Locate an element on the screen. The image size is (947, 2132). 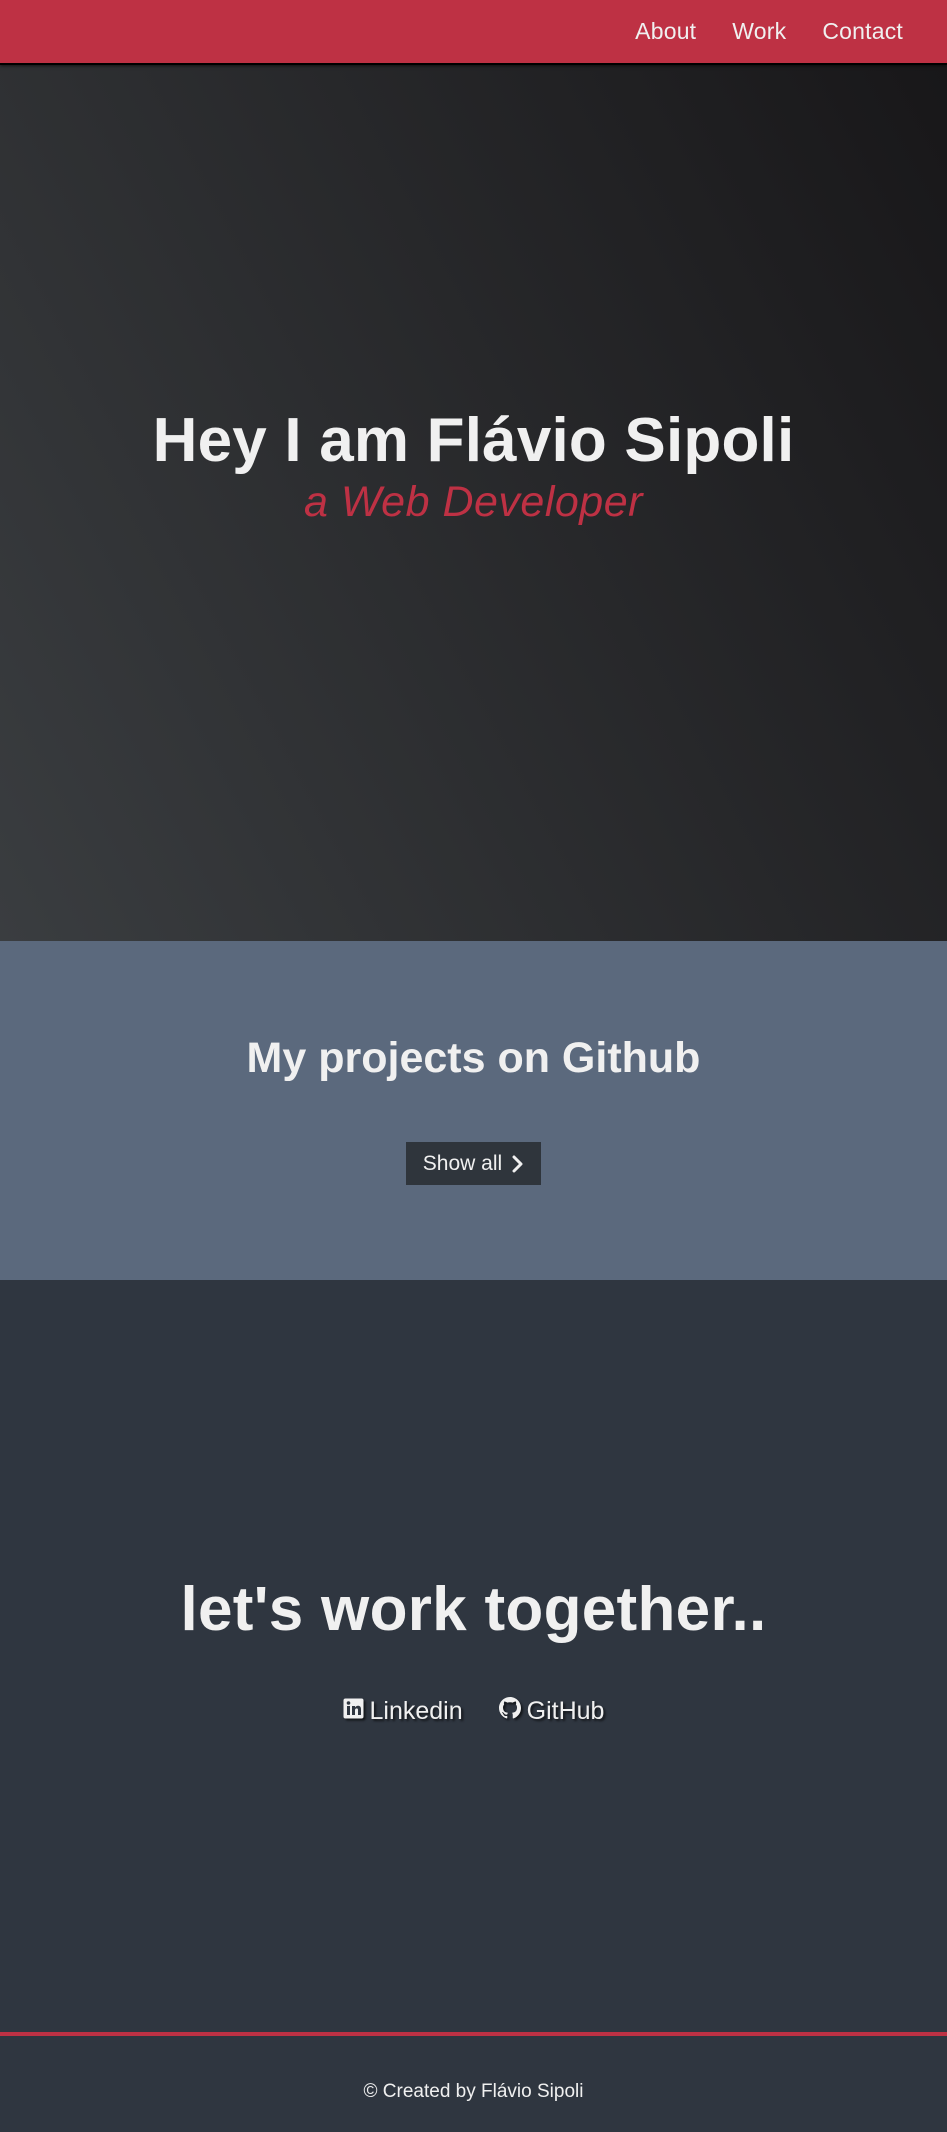
linkedin-link: Linkedin is located at coordinates (403, 1711).